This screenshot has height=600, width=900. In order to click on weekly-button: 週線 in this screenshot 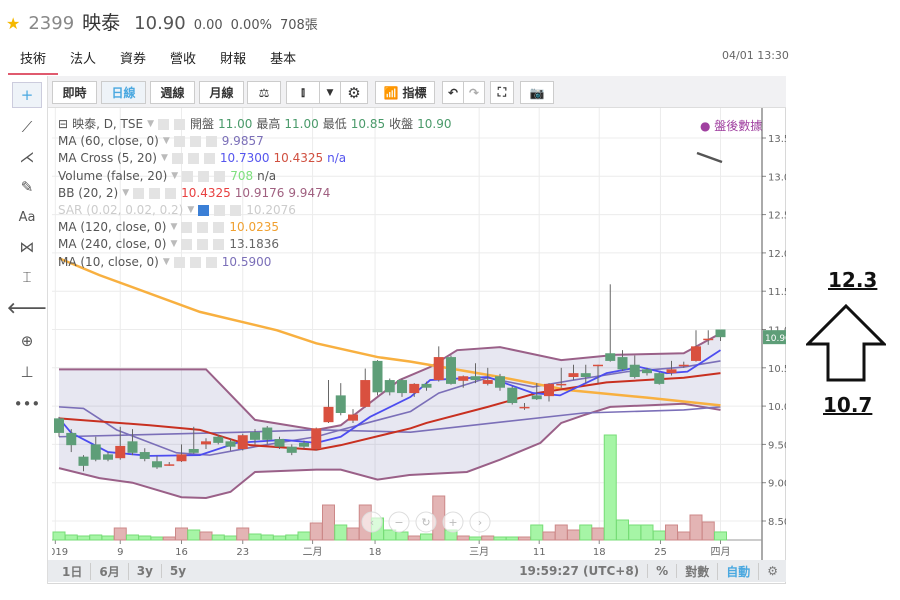, I will do `click(172, 92)`.